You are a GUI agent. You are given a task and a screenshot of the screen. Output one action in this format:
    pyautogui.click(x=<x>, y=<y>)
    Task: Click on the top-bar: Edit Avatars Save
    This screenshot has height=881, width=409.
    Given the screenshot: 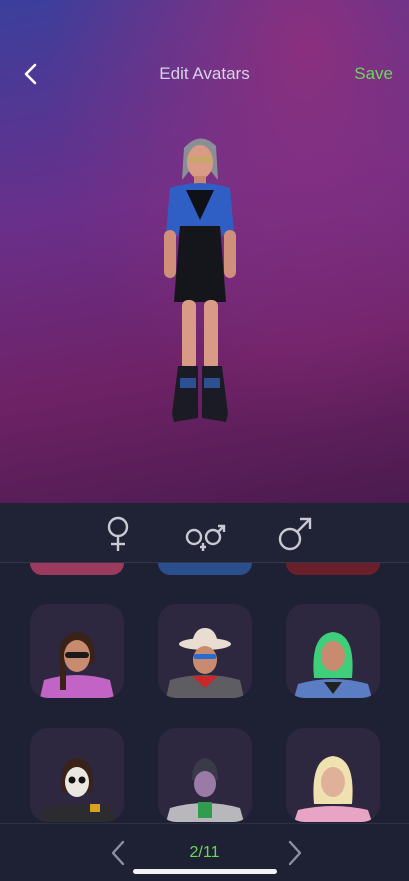 What is the action you would take?
    pyautogui.click(x=204, y=74)
    